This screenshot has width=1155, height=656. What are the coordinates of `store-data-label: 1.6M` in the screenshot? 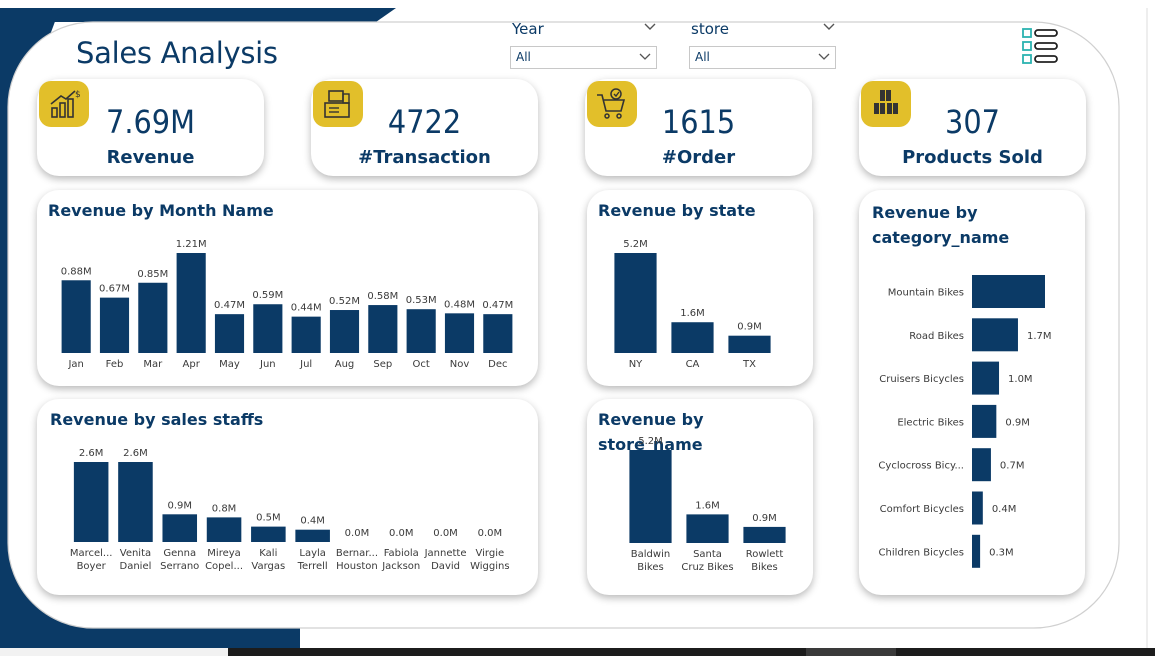 It's located at (707, 505).